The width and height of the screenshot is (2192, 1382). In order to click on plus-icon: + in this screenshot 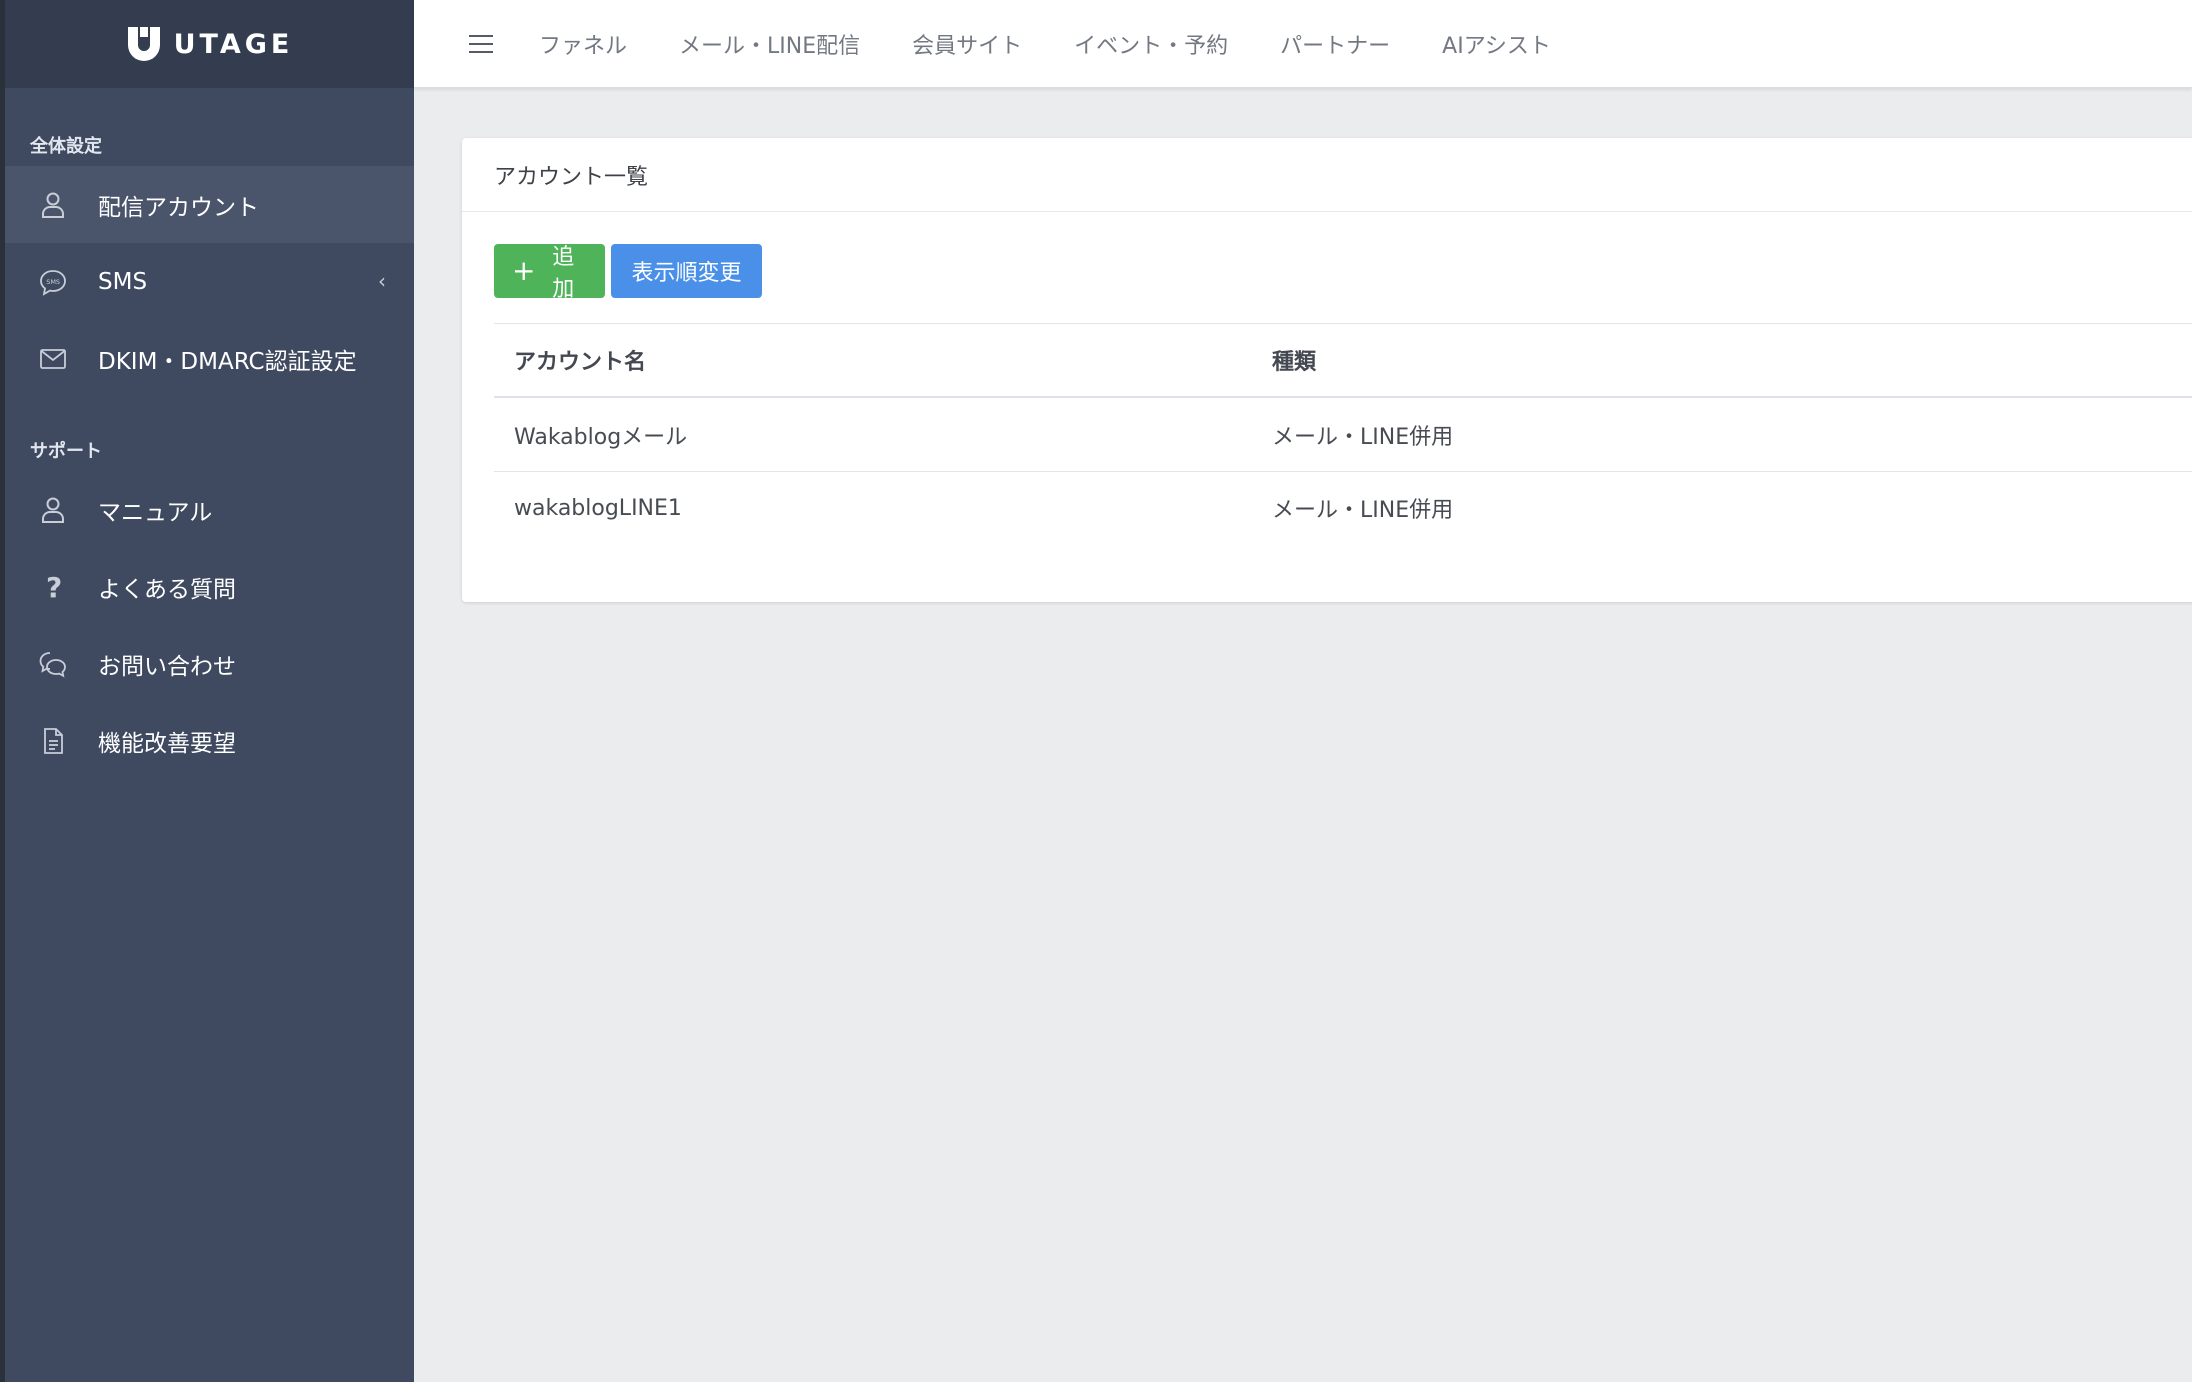, I will do `click(524, 270)`.